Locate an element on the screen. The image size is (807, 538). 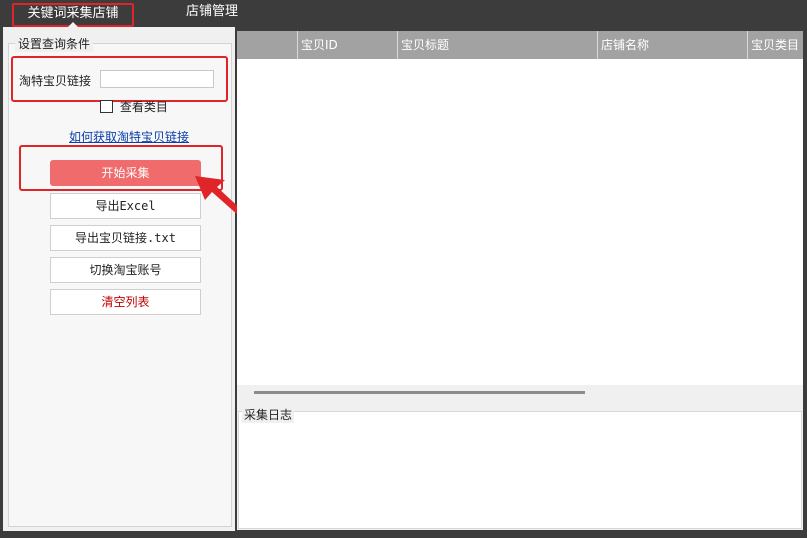
tab-label: 店铺管理 is located at coordinates (212, 11).